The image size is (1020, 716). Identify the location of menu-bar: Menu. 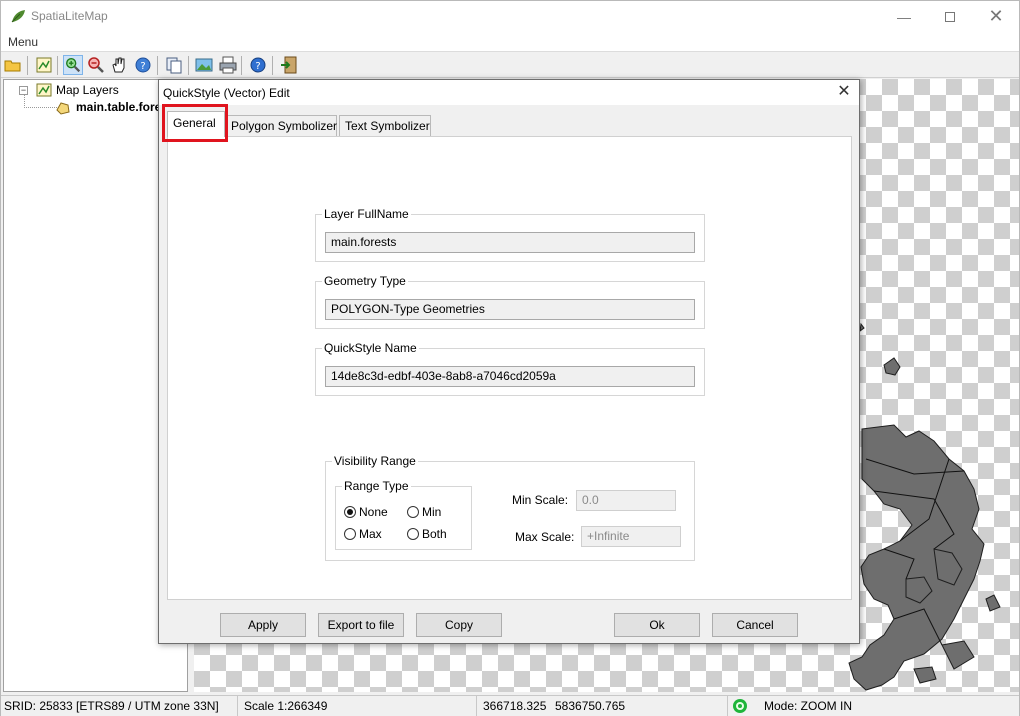
(510, 42).